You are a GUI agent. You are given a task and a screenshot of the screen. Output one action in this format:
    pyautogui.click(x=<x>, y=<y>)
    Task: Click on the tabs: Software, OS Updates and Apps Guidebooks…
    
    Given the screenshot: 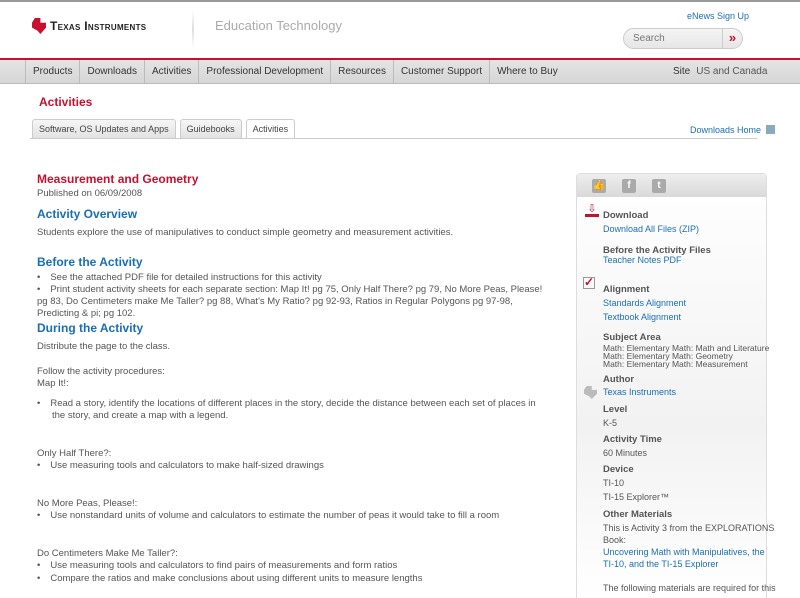 What is the action you would take?
    pyautogui.click(x=164, y=129)
    